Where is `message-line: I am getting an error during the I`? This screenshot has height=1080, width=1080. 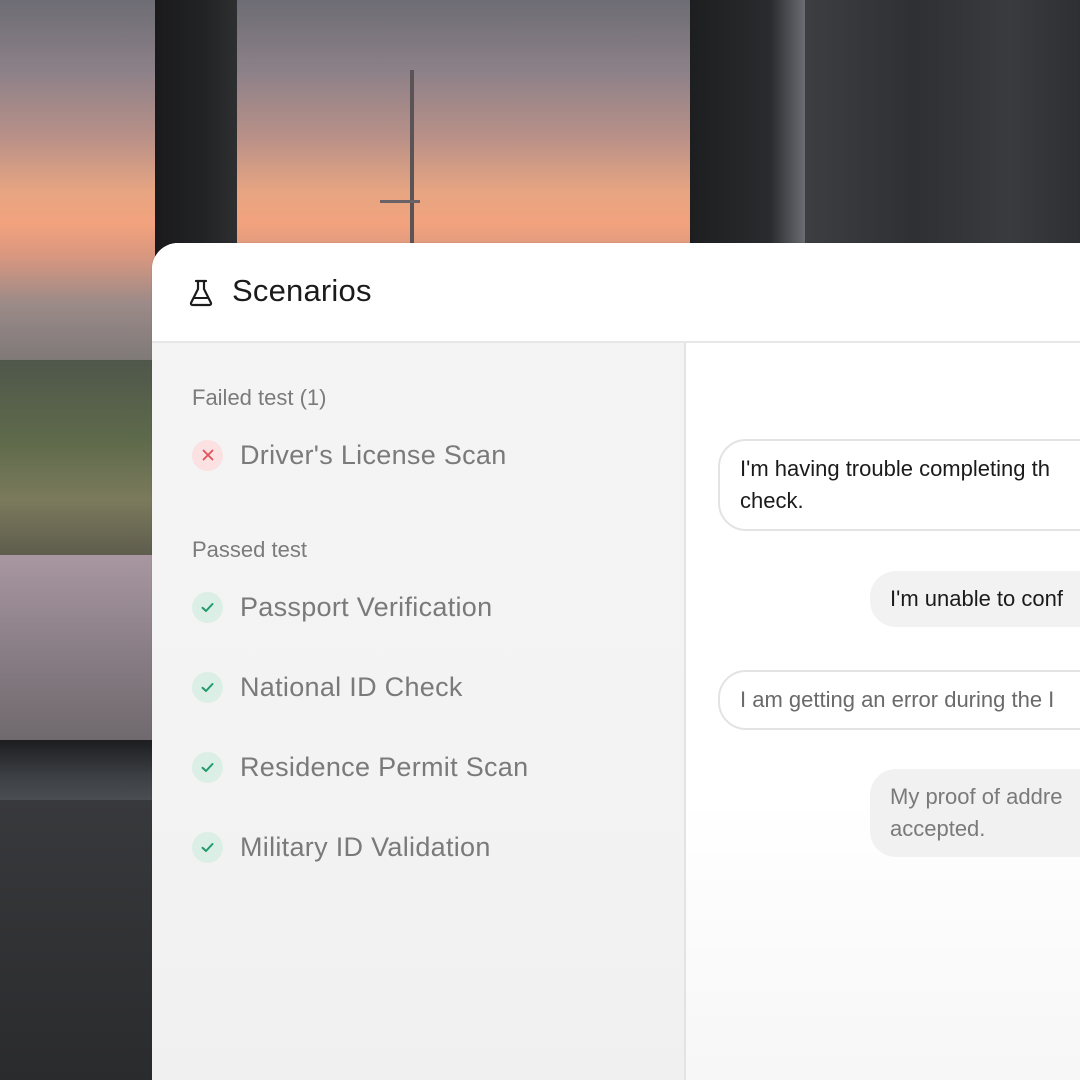
message-line: I am getting an error during the I is located at coordinates (897, 699).